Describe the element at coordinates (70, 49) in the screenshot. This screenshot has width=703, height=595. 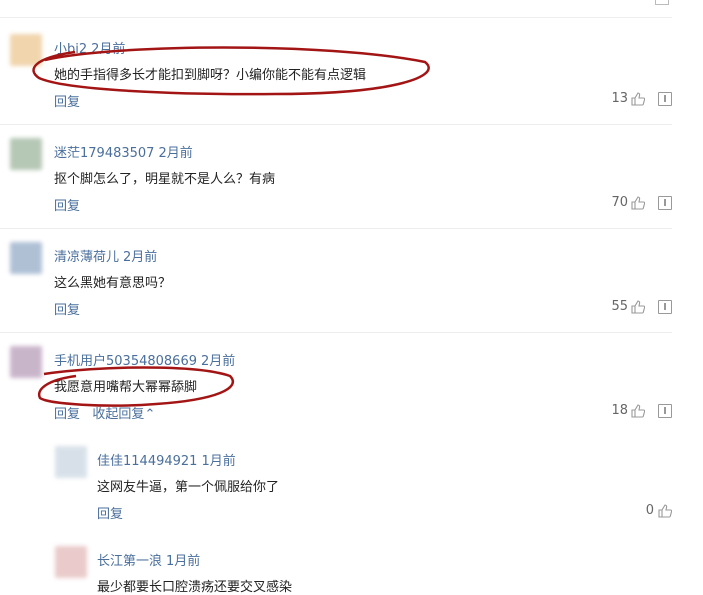
I see `username-text: 小bi2` at that location.